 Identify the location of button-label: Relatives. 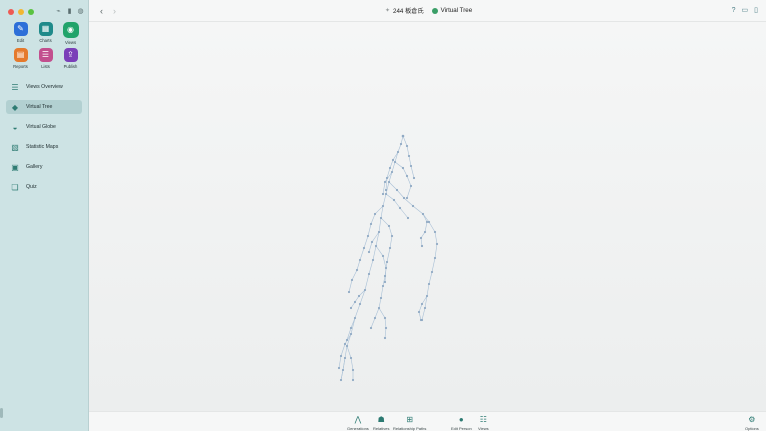
(381, 428).